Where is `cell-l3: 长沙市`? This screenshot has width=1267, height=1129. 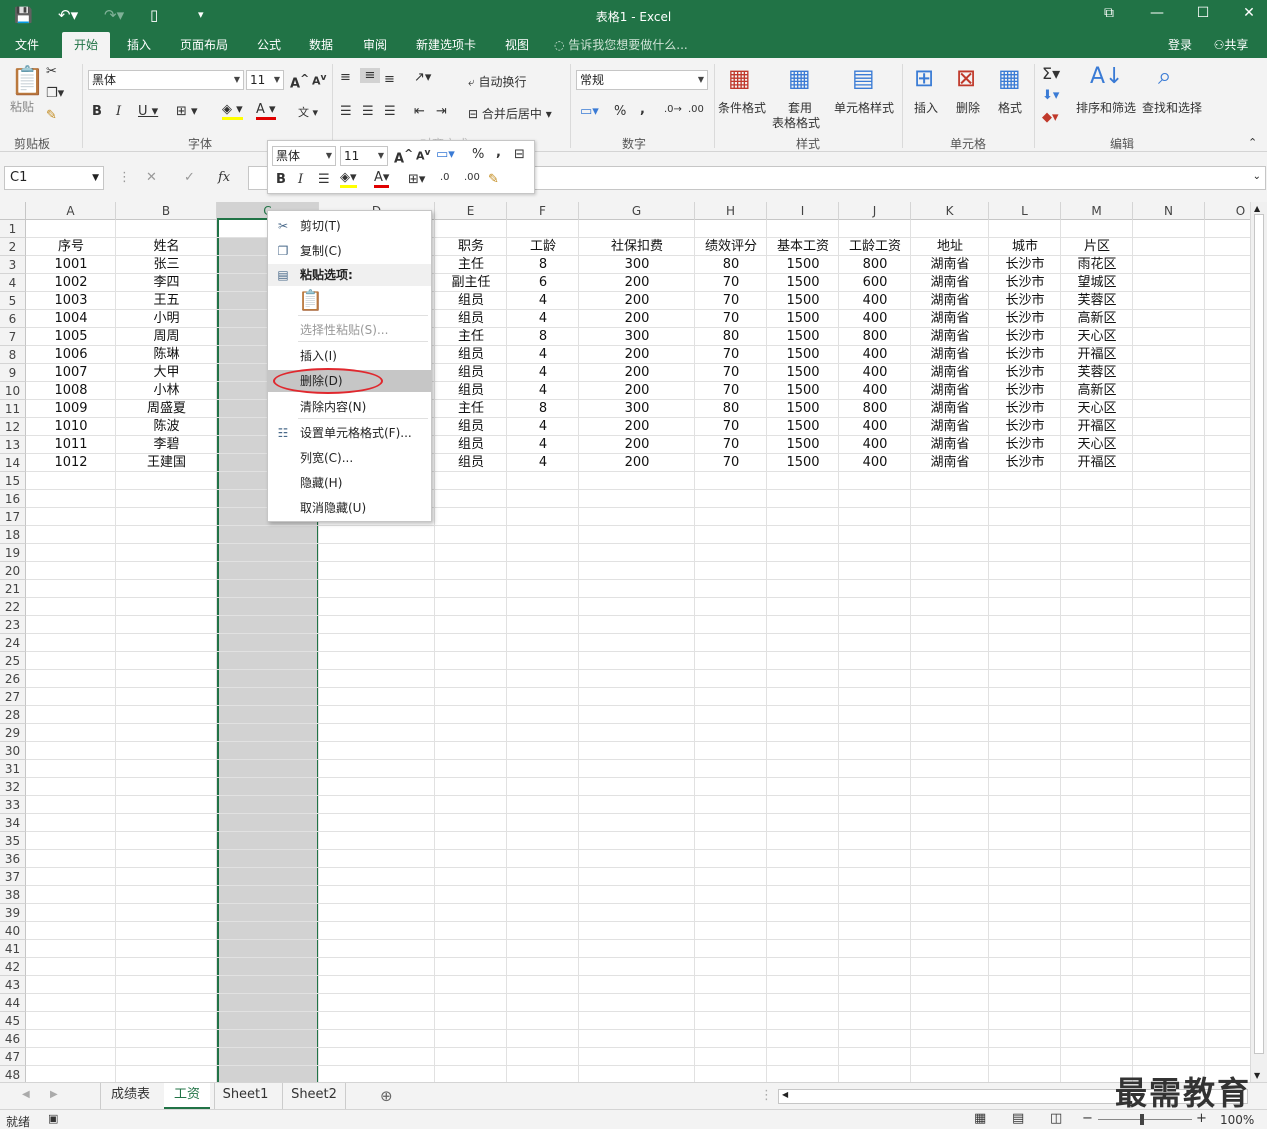
cell-l3: 长沙市 is located at coordinates (1025, 265).